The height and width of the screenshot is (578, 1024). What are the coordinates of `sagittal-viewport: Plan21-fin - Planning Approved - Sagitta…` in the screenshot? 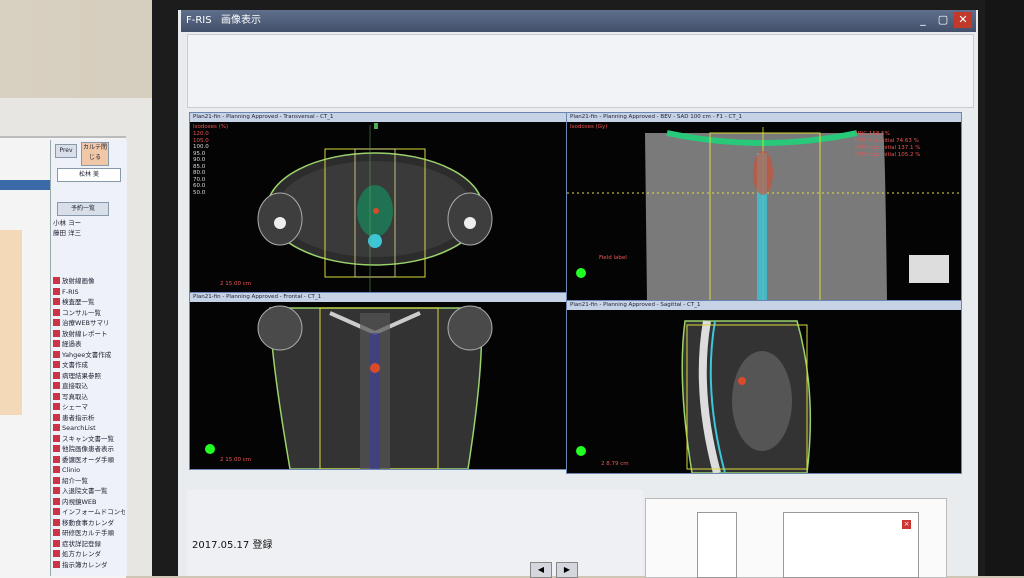 It's located at (764, 387).